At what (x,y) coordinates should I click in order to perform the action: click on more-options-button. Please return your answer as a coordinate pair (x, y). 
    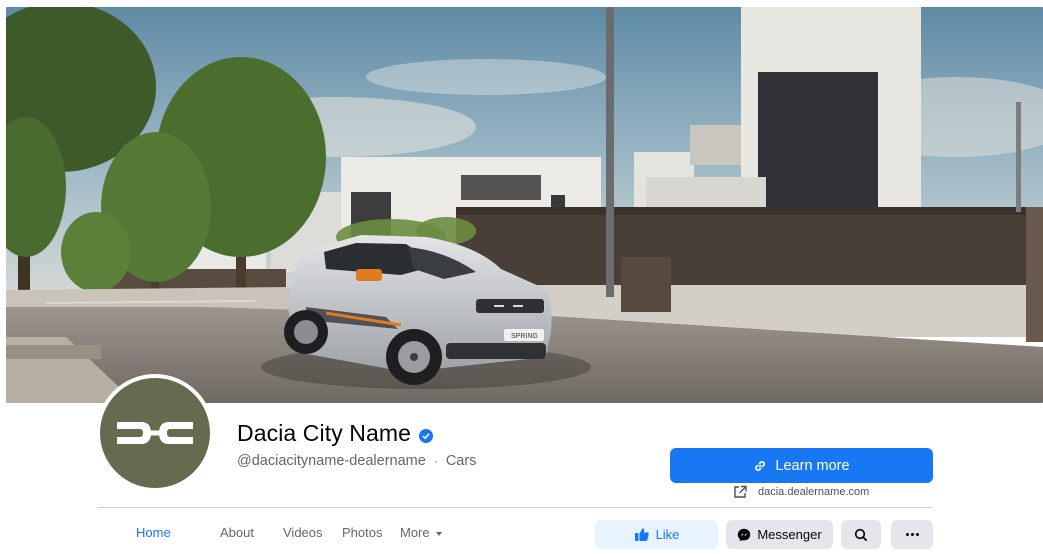
    Looking at the image, I should click on (912, 534).